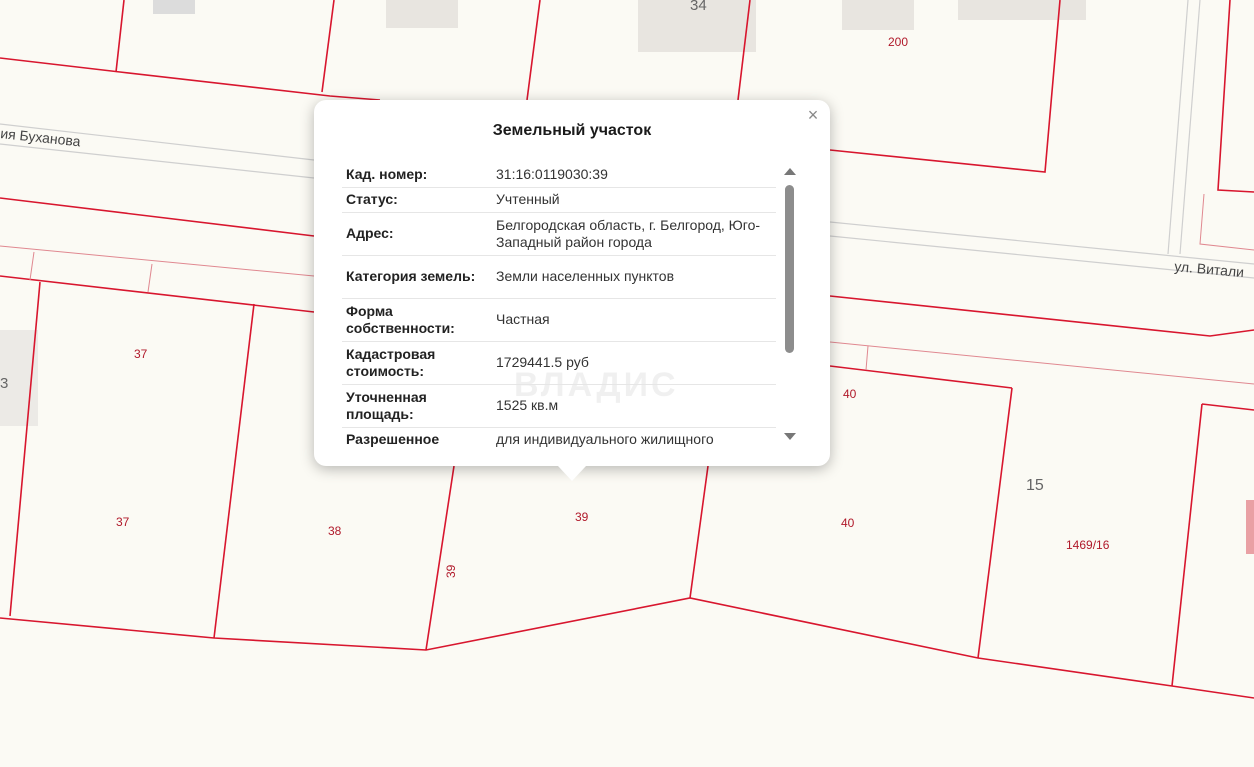  Describe the element at coordinates (416, 175) in the screenshot. I see `row-key: Кад. номер:` at that location.